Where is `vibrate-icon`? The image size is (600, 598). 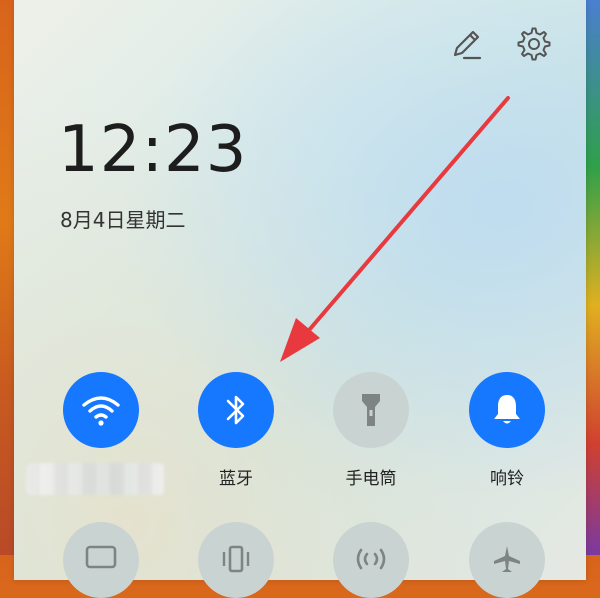 vibrate-icon is located at coordinates (236, 559).